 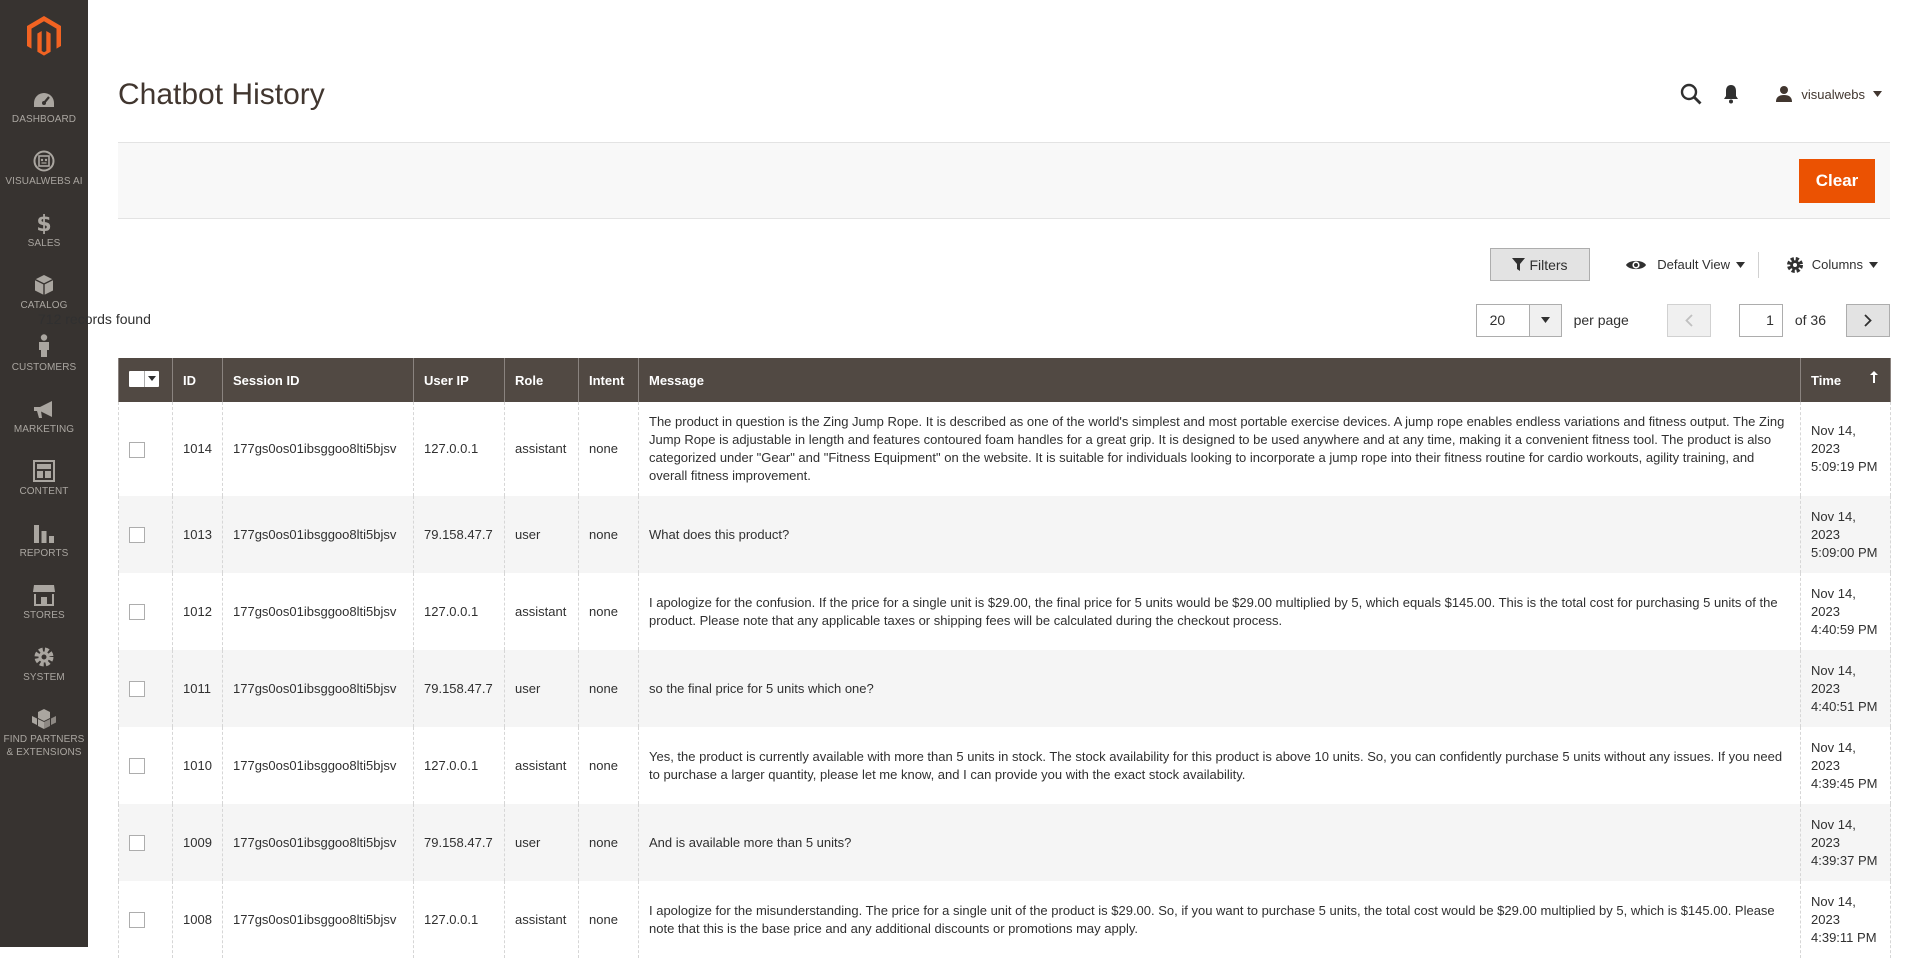 What do you see at coordinates (608, 380) in the screenshot?
I see `column-header-intent: Intent` at bounding box center [608, 380].